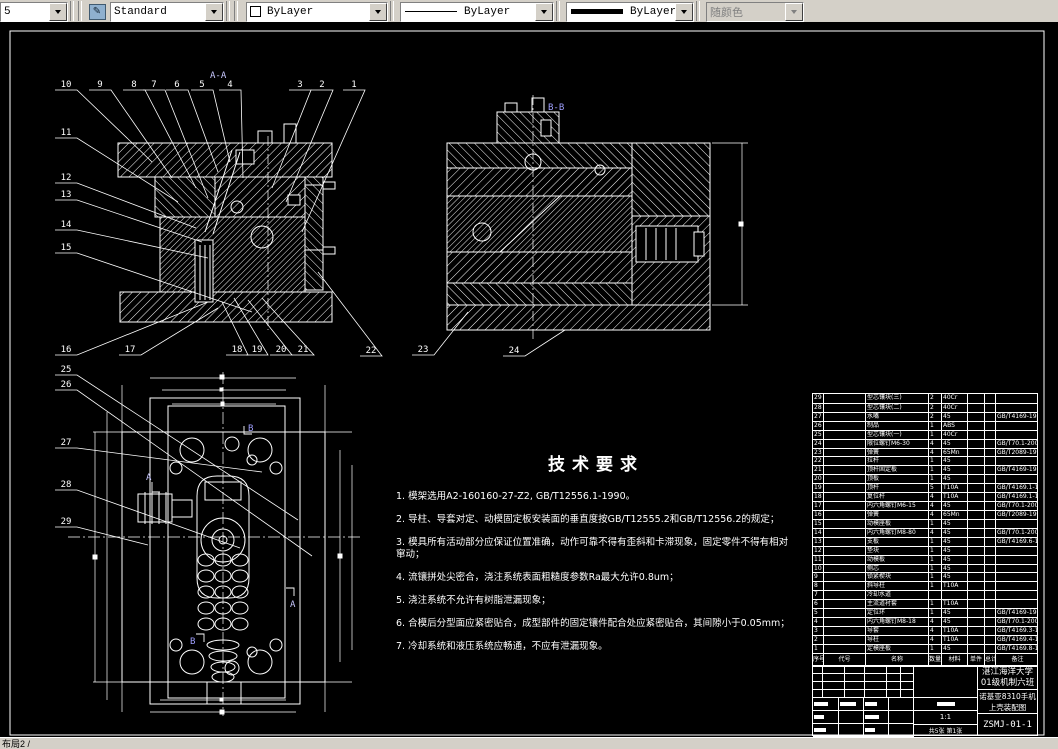 This screenshot has height=749, width=1058. What do you see at coordinates (818, 595) in the screenshot?
I see `parts-cell: 7` at bounding box center [818, 595].